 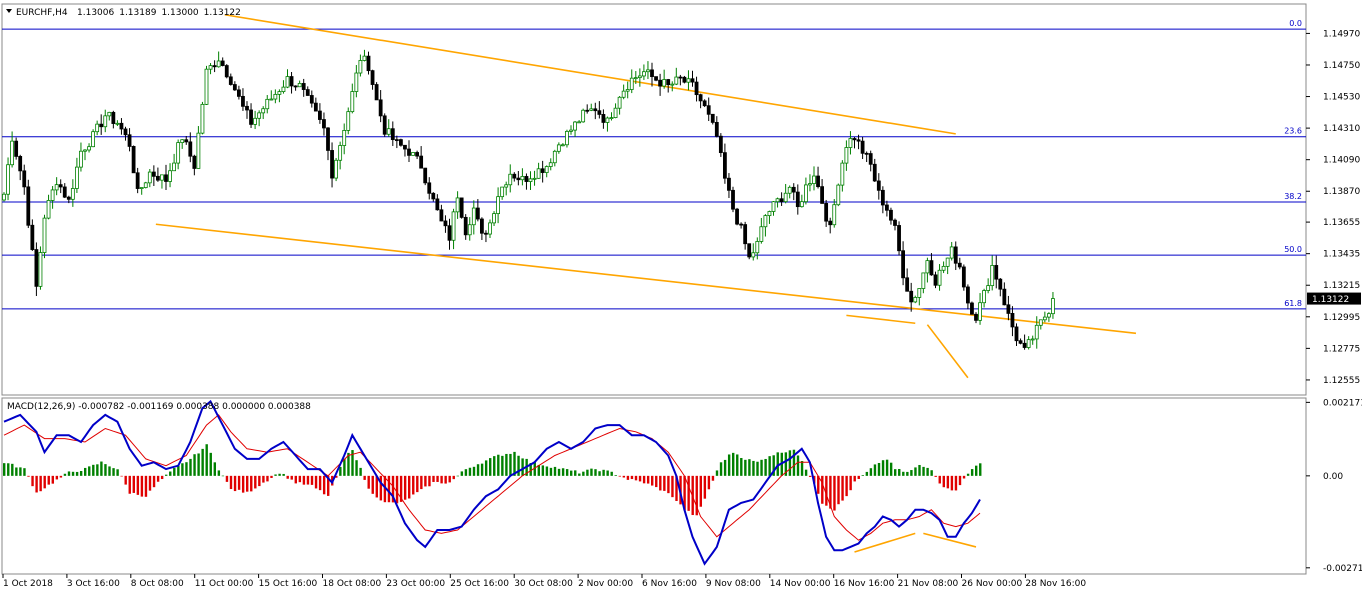 What do you see at coordinates (224, 584) in the screenshot?
I see `time-tick-label: 11 Oct 00:00` at bounding box center [224, 584].